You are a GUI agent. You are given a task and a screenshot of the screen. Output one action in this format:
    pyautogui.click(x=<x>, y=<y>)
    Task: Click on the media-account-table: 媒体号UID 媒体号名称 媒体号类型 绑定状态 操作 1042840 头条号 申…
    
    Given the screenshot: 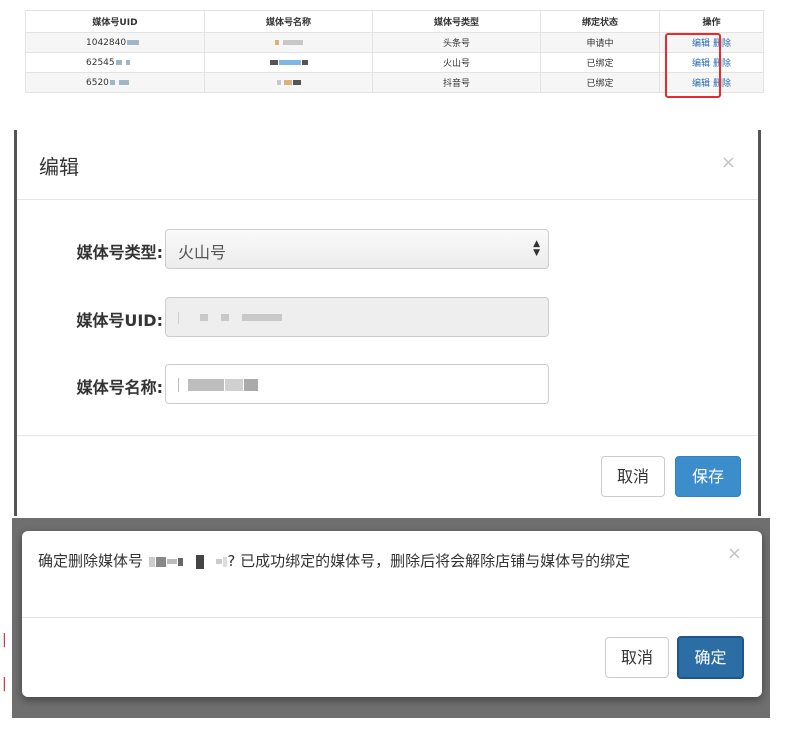 What is the action you would take?
    pyautogui.click(x=394, y=51)
    